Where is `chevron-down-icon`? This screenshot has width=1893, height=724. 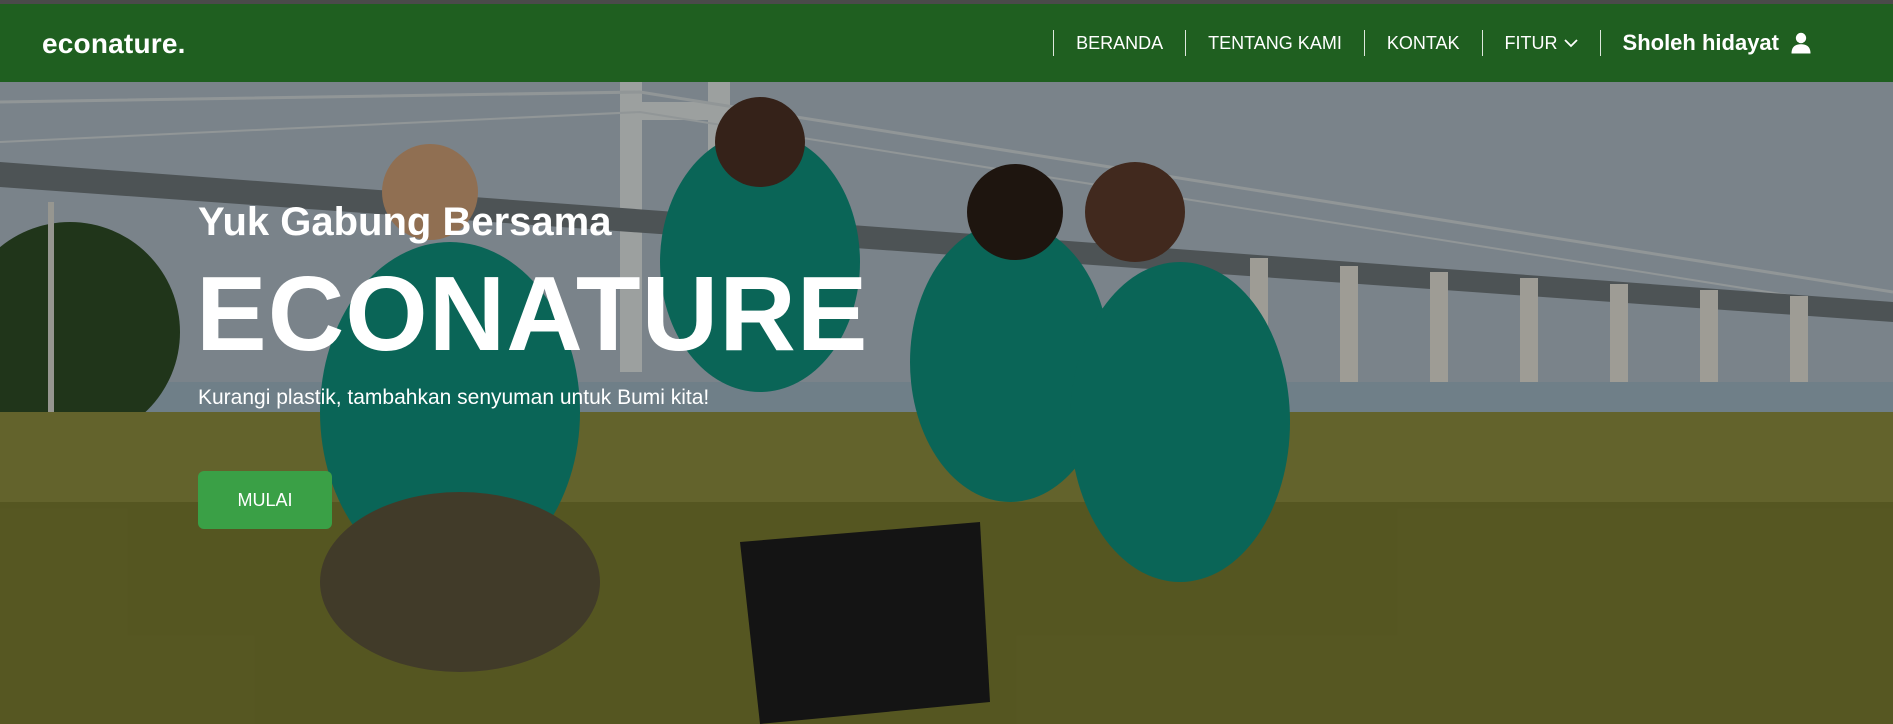
chevron-down-icon is located at coordinates (1570, 43).